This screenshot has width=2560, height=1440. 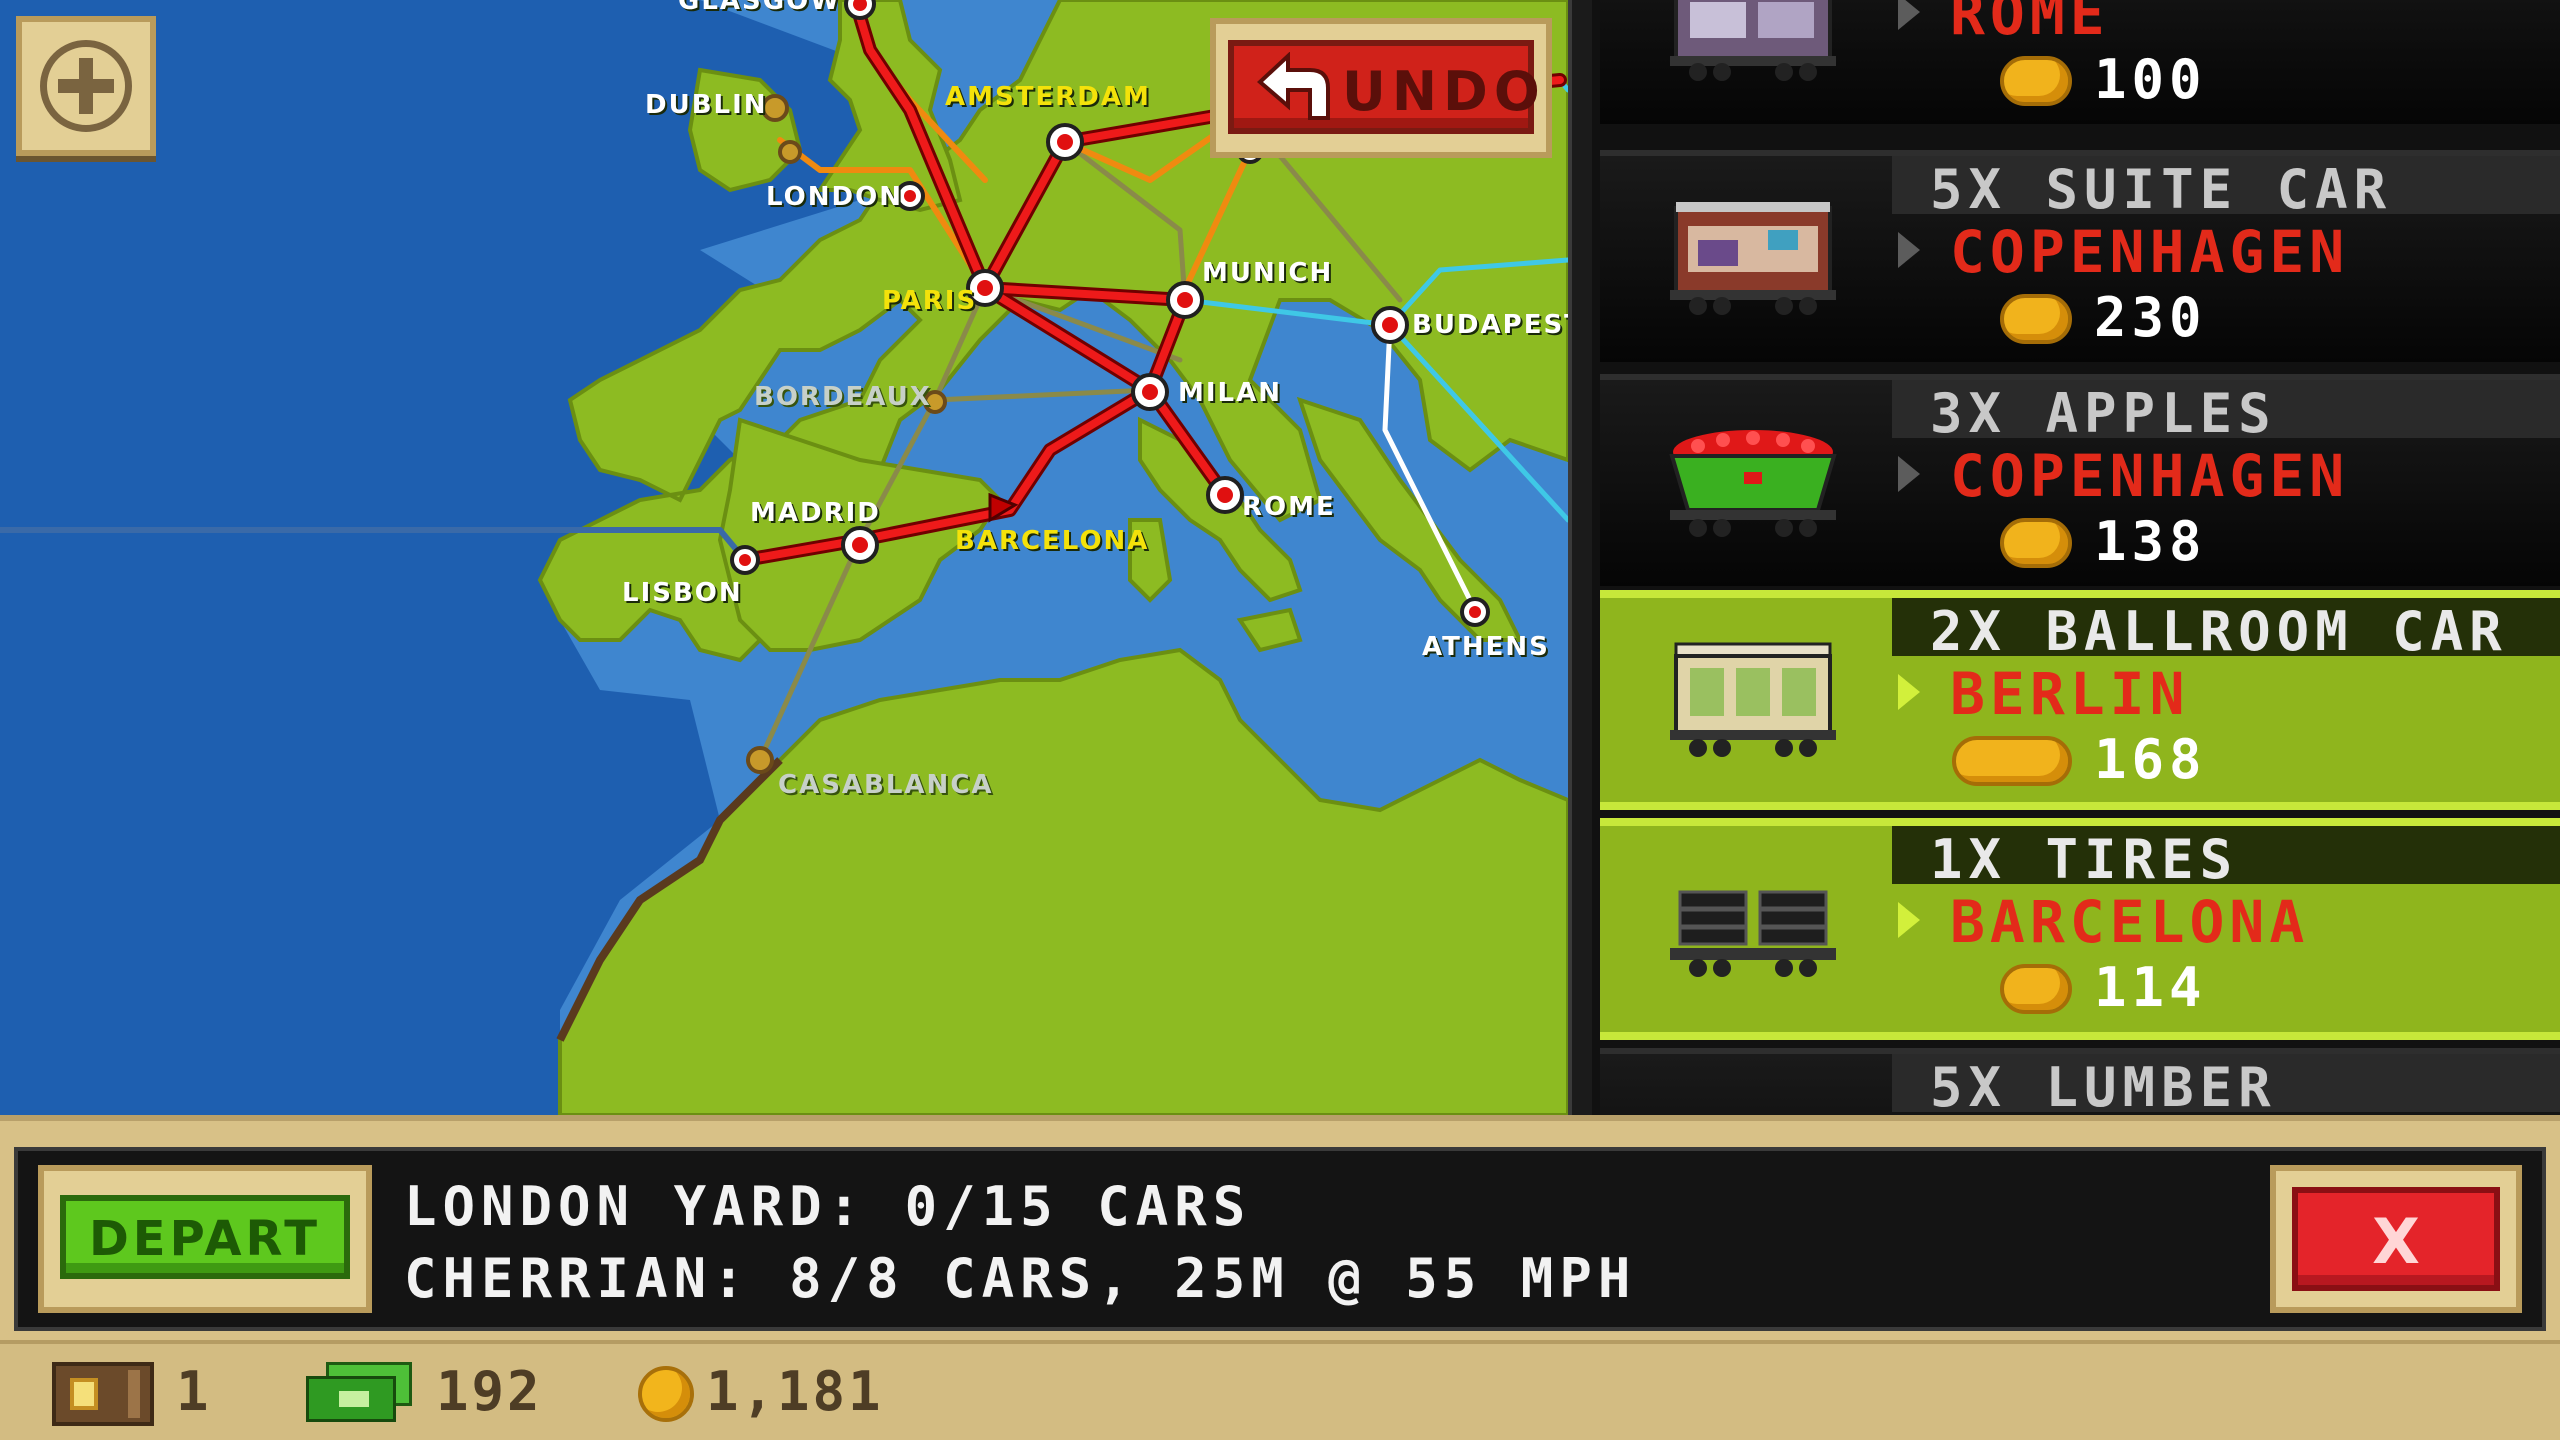 What do you see at coordinates (886, 785) in the screenshot?
I see `city-label-casablanca: CASABLANCA` at bounding box center [886, 785].